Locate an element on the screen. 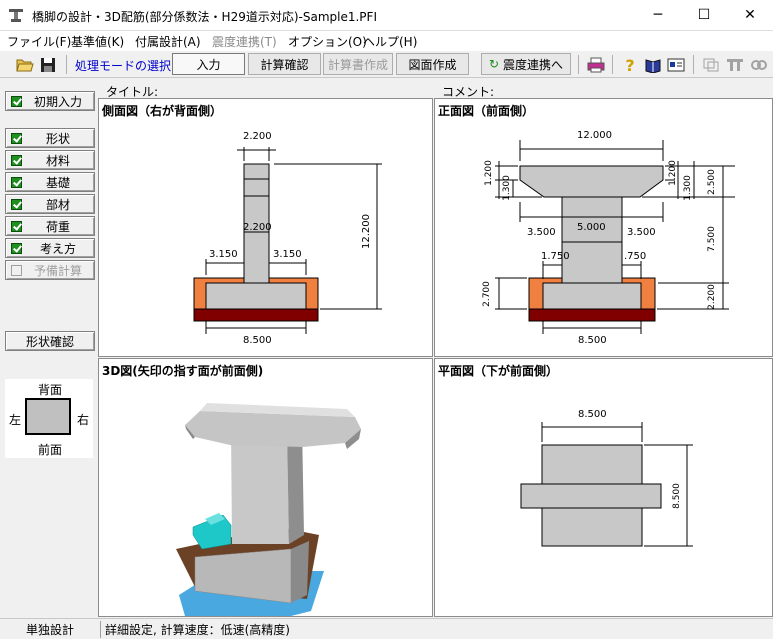 Image resolution: width=773 pixels, height=639 pixels. front-dim-beam-height: 2.500 is located at coordinates (712, 182).